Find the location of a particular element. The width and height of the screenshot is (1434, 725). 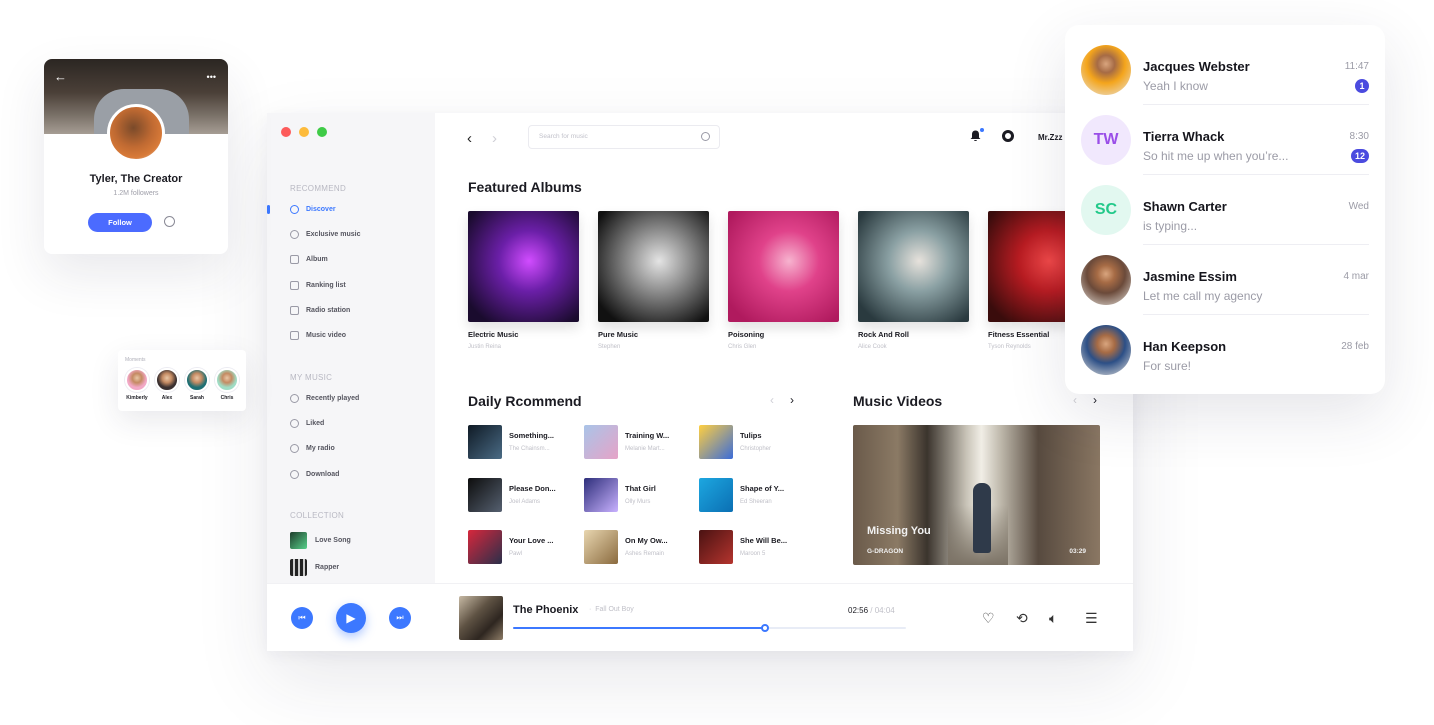

song-item: Please Don... Joel Adams is located at coordinates (523, 495).